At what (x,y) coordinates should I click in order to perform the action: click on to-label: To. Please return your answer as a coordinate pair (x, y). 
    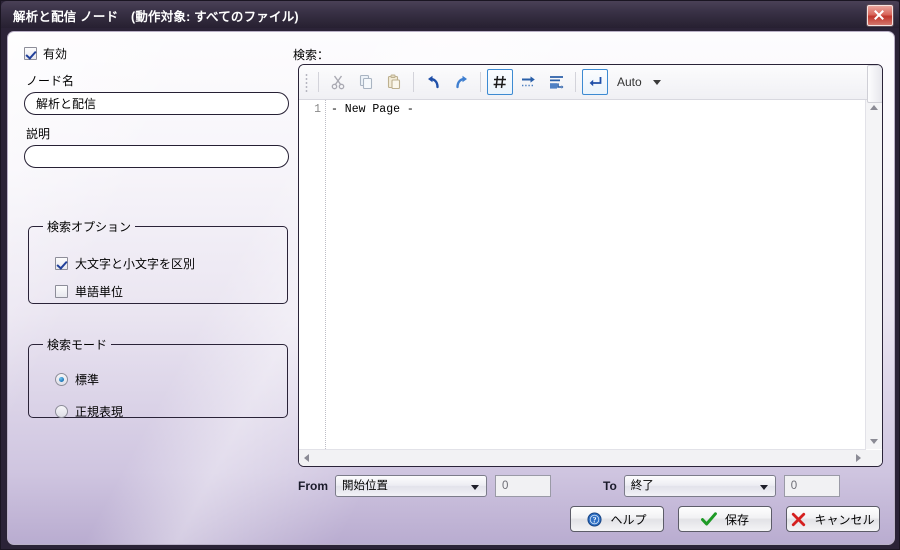
    Looking at the image, I should click on (610, 486).